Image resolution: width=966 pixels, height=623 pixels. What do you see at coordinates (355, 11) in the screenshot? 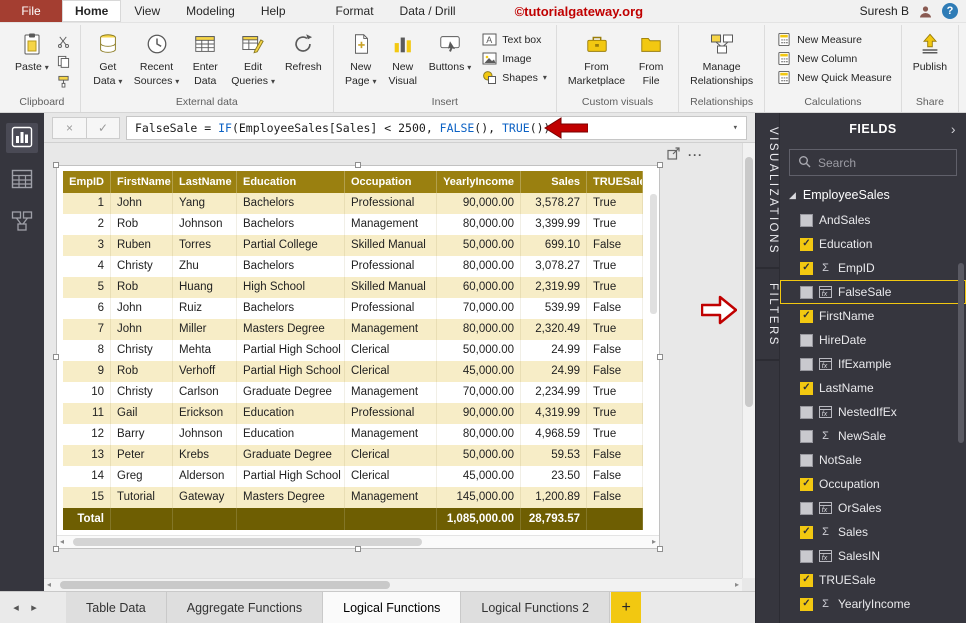
I see `menu-tab-format: Format` at bounding box center [355, 11].